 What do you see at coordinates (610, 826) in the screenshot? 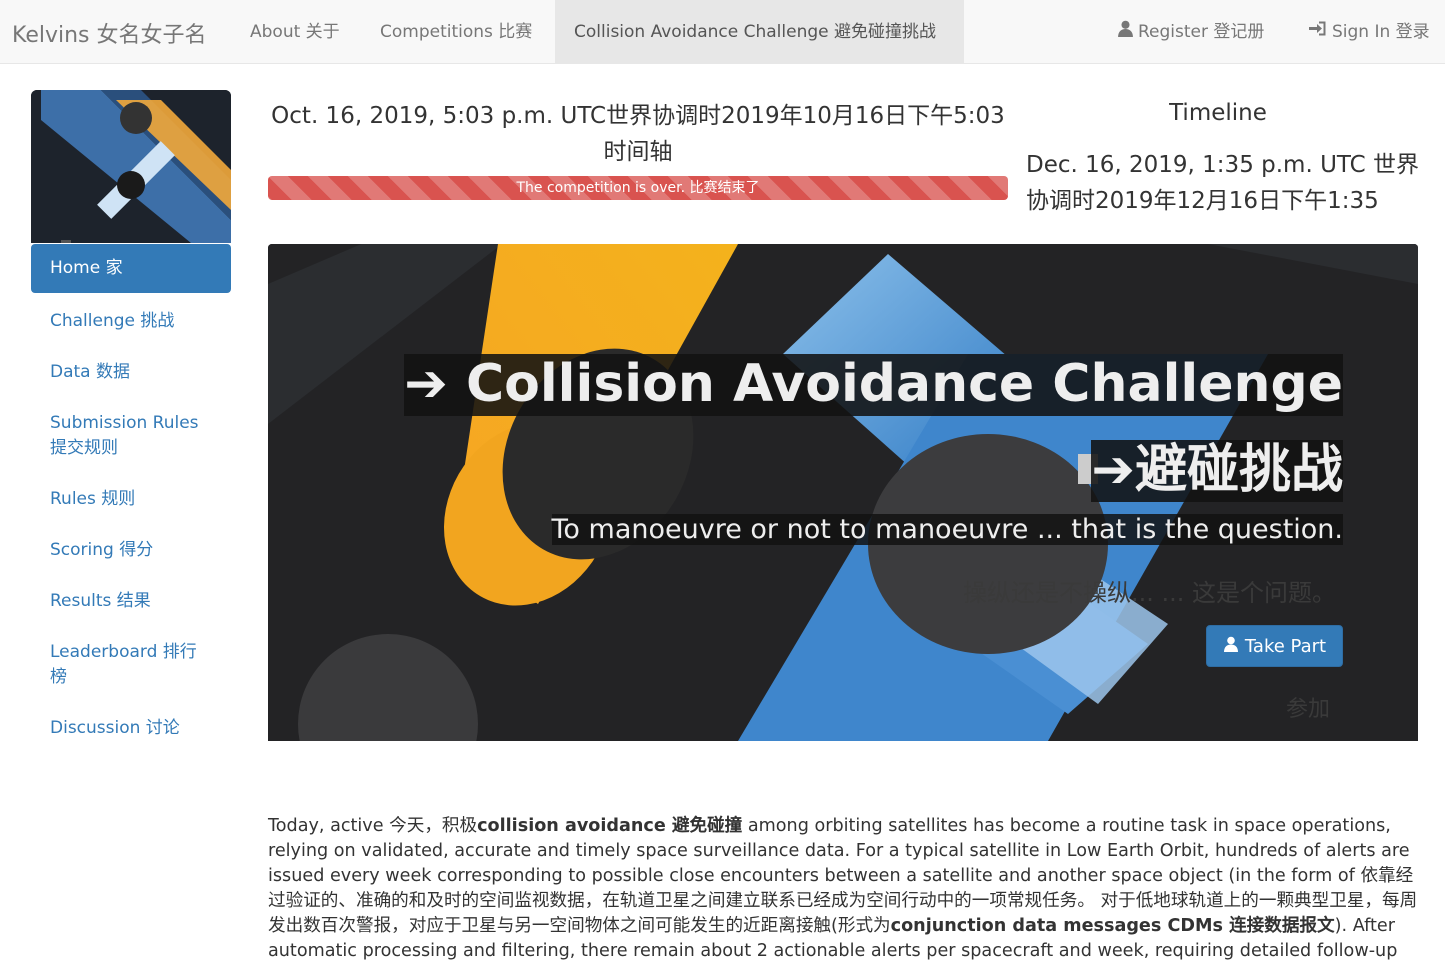
I see `intro-bold-1: collision avoidance 避免碰撞` at bounding box center [610, 826].